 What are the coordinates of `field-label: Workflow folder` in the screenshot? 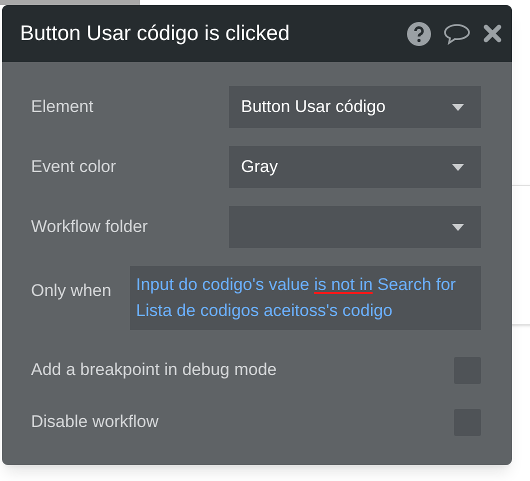 It's located at (89, 227).